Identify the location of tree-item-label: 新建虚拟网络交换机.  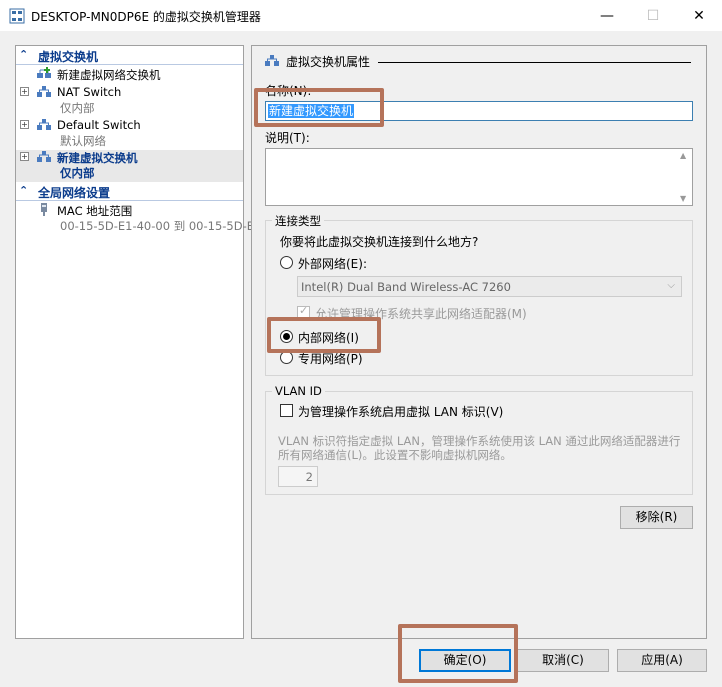
(109, 75).